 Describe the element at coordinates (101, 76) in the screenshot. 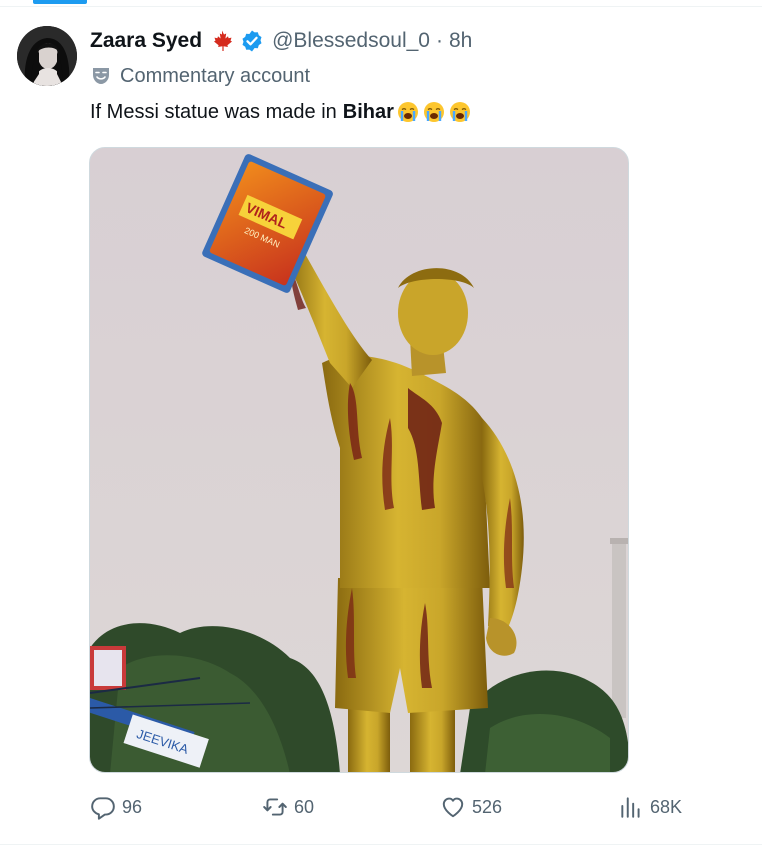

I see `theater-mask-icon` at that location.